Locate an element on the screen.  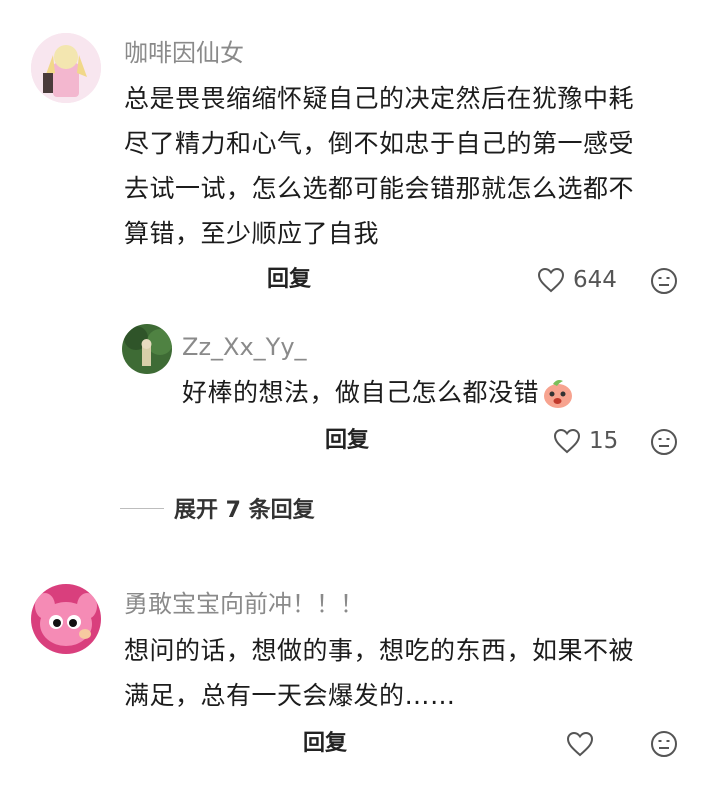
username: 勇敢宝宝向前冲！！！ is located at coordinates (244, 604).